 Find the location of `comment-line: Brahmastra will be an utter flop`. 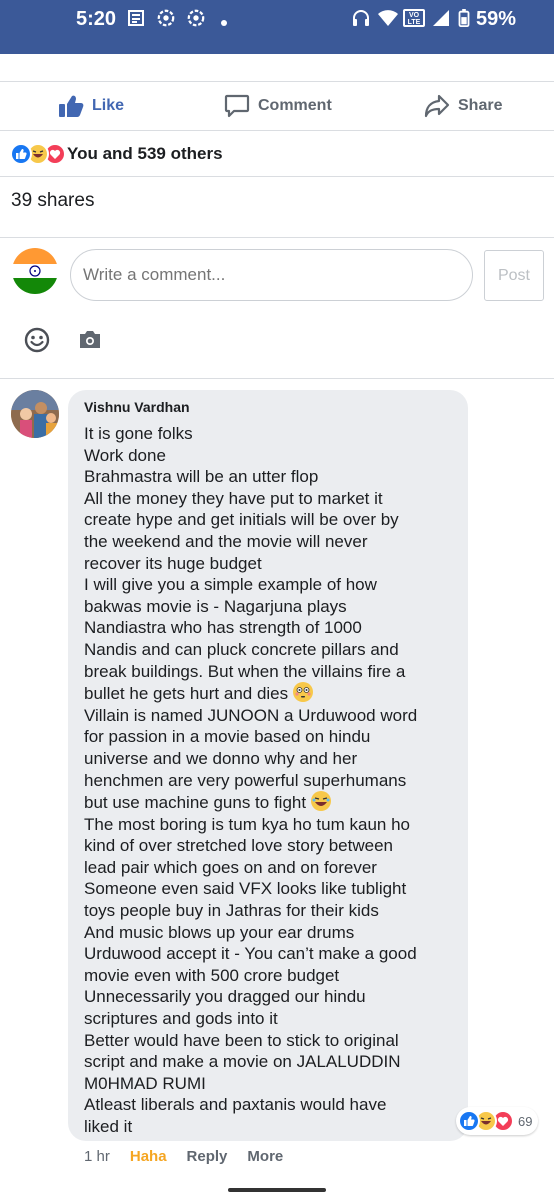

comment-line: Brahmastra will be an utter flop is located at coordinates (201, 477).